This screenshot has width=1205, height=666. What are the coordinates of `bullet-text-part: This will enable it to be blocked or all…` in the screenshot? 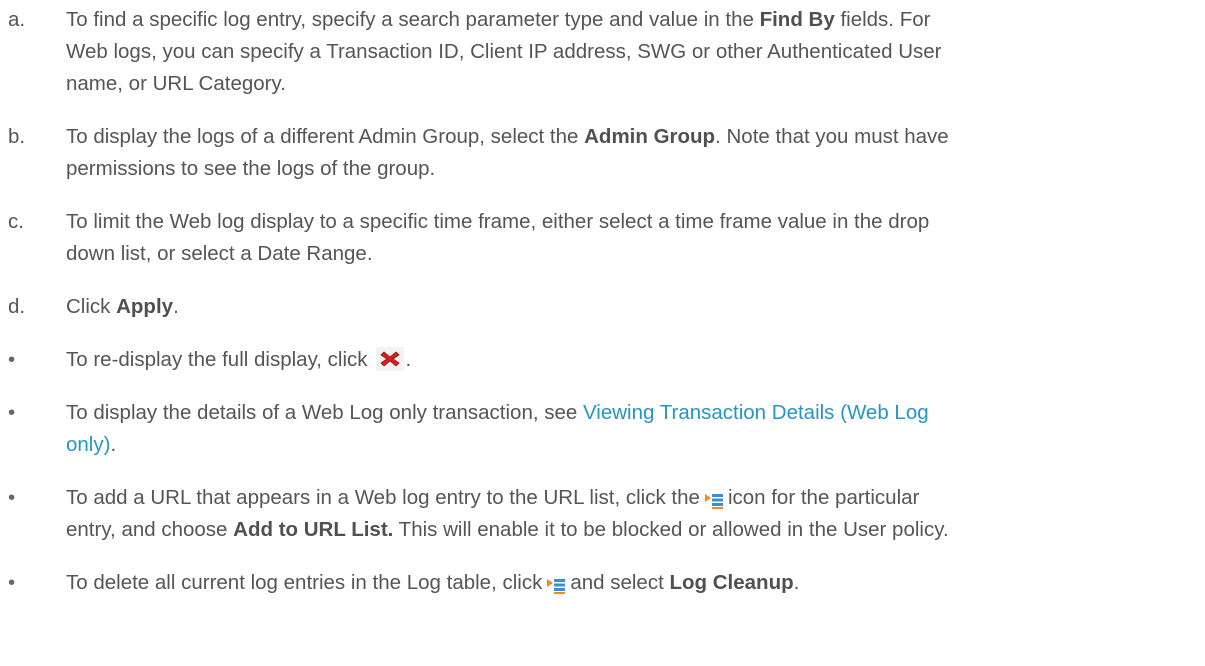 It's located at (671, 529).